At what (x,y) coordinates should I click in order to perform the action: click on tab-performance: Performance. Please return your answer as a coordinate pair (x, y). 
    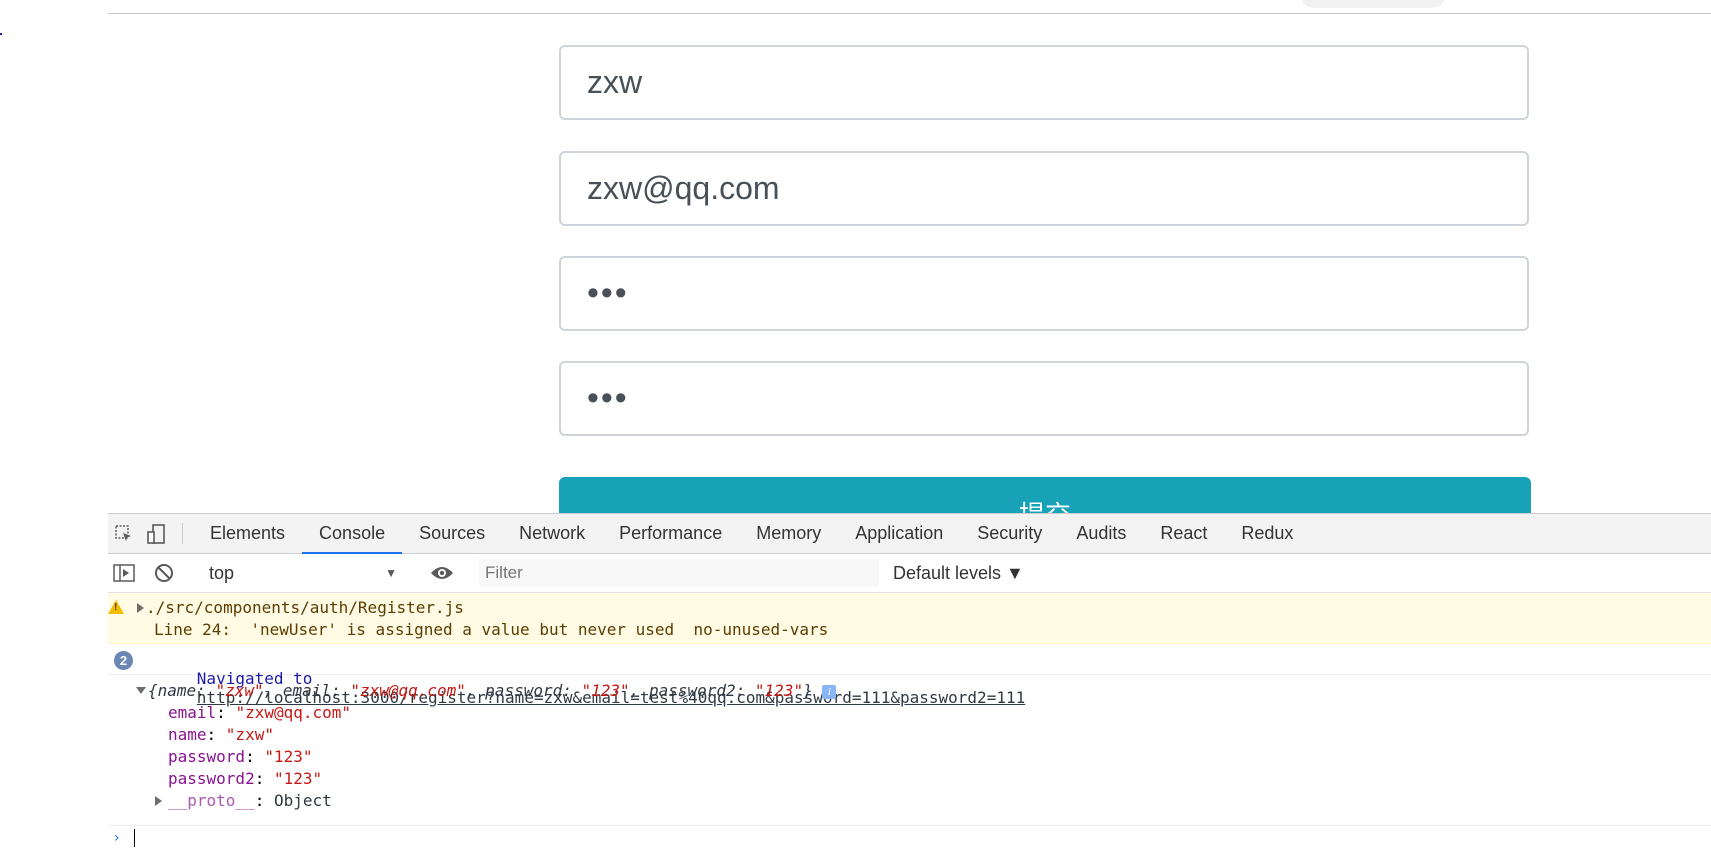
    Looking at the image, I should click on (670, 533).